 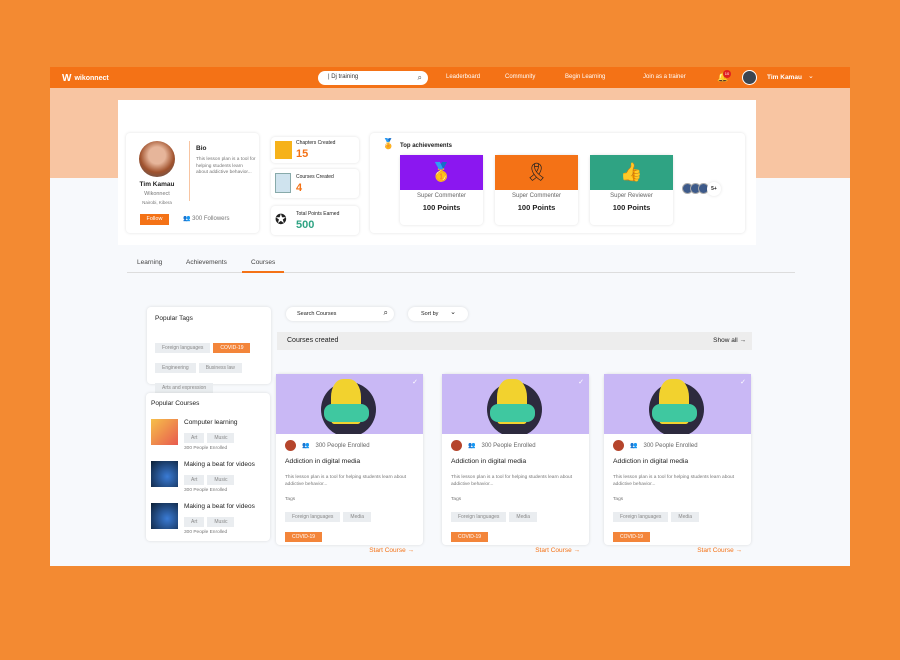 What do you see at coordinates (211, 422) in the screenshot?
I see `course-title: Computer learning` at bounding box center [211, 422].